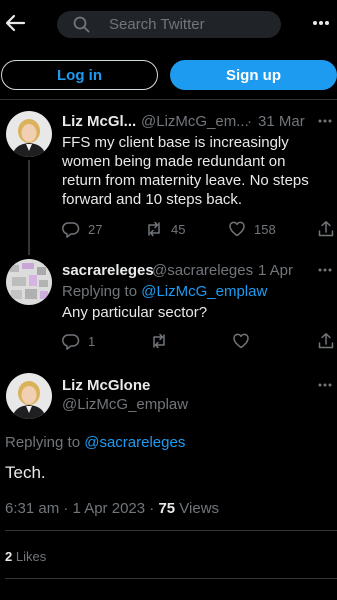  Describe the element at coordinates (31, 556) in the screenshot. I see `likes-label: Likes` at that location.